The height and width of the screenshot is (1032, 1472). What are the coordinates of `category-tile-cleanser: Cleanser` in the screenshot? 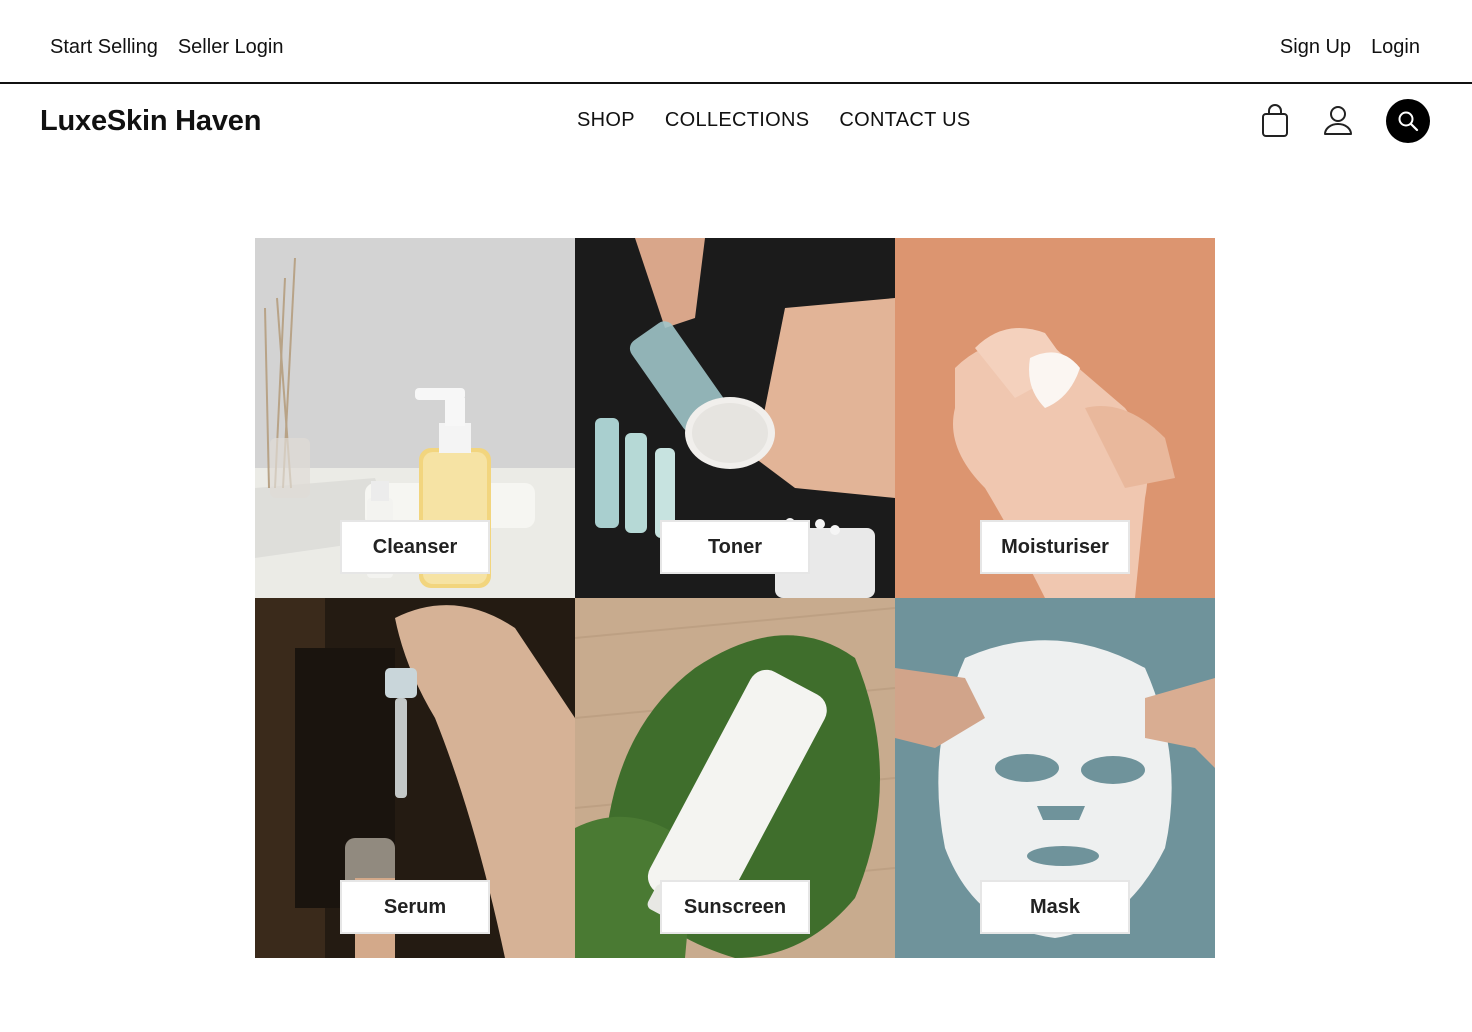 It's located at (415, 418).